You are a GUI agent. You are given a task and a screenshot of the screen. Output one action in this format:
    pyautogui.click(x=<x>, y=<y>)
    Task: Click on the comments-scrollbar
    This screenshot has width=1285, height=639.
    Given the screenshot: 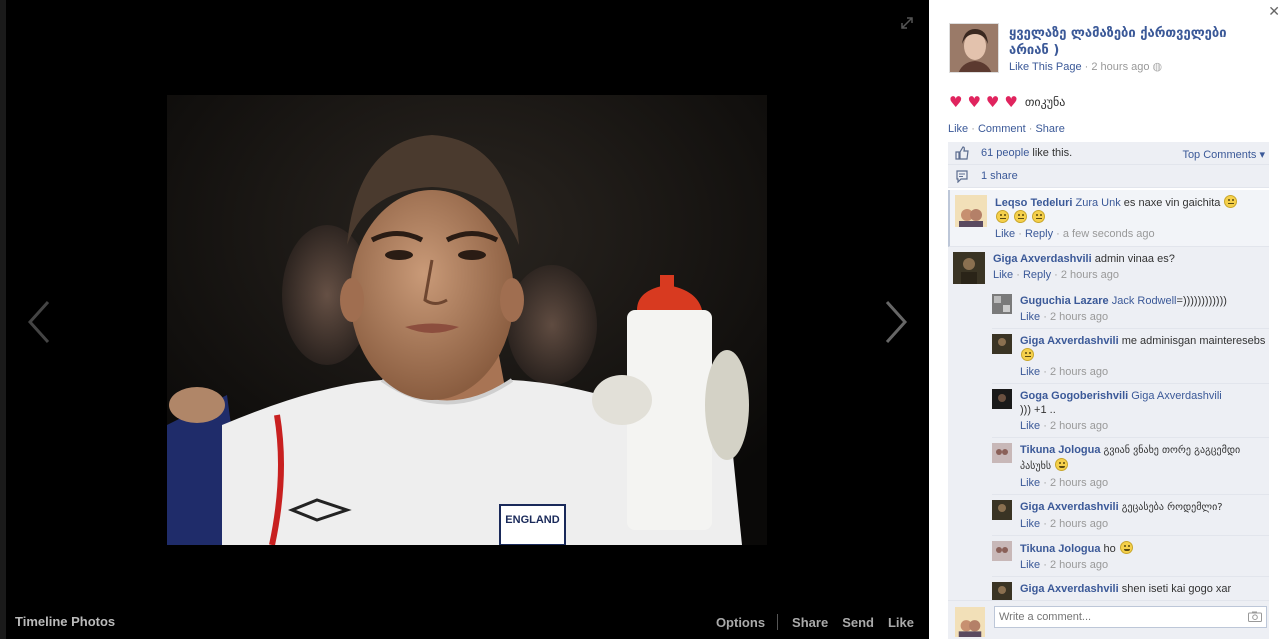 What is the action you would take?
    pyautogui.click(x=1280, y=371)
    